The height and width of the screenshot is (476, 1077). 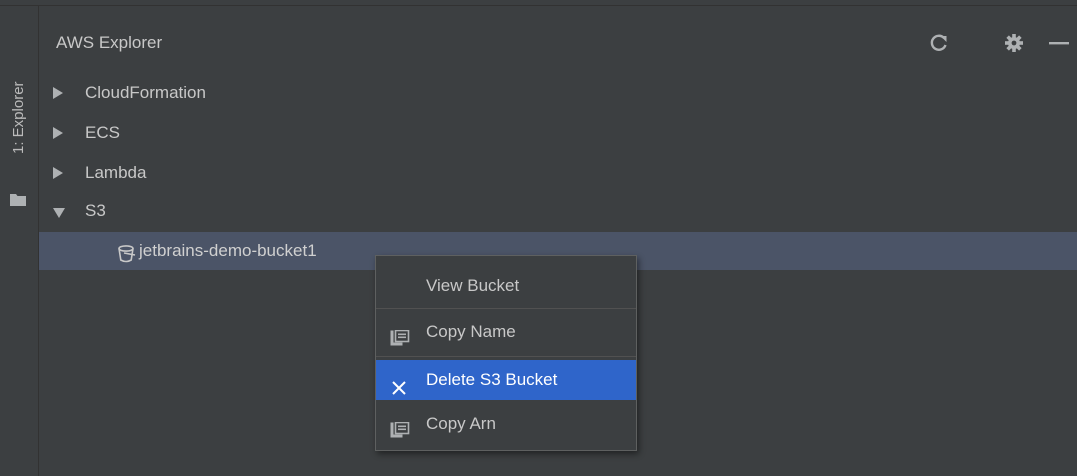 I want to click on bucket-icon, so click(x=127, y=259).